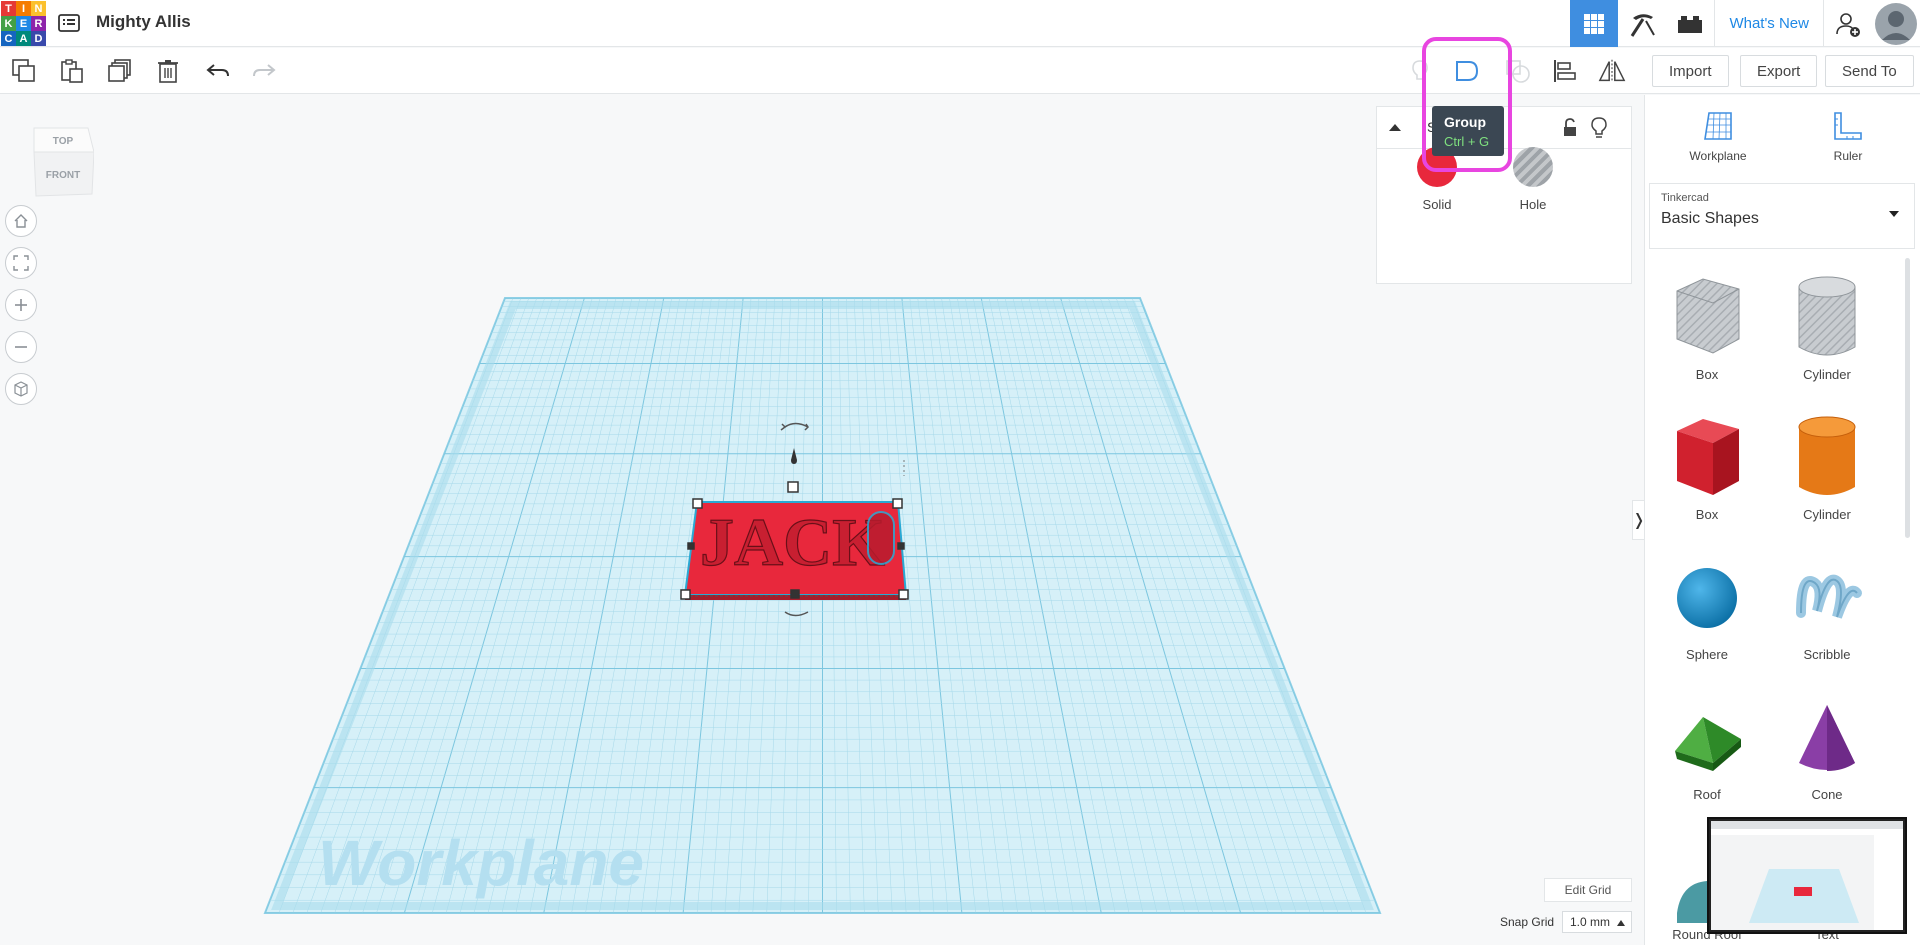 The height and width of the screenshot is (945, 1920). What do you see at coordinates (1533, 204) in the screenshot?
I see `hole-label: Hole` at bounding box center [1533, 204].